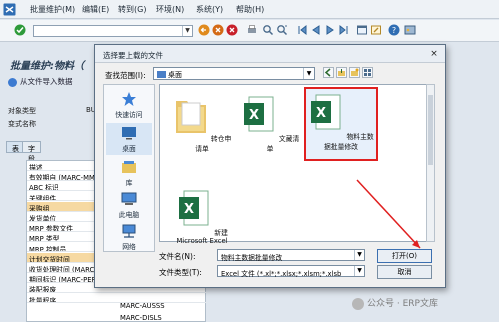  Describe the element at coordinates (404, 272) in the screenshot. I see `cancel-button: 取消` at that location.